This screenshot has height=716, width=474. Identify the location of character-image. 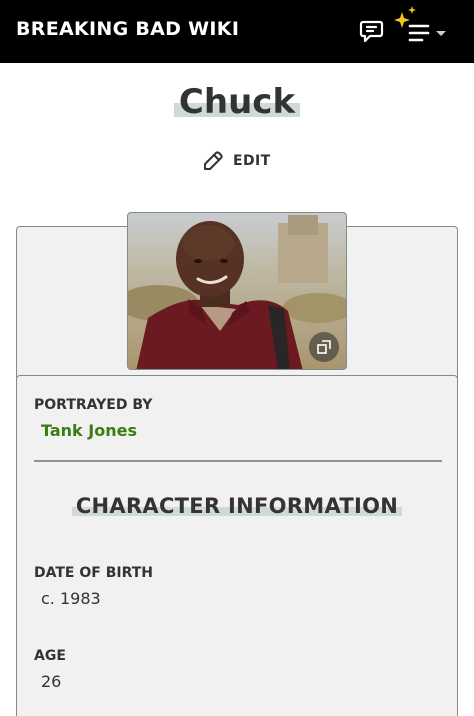
(237, 291).